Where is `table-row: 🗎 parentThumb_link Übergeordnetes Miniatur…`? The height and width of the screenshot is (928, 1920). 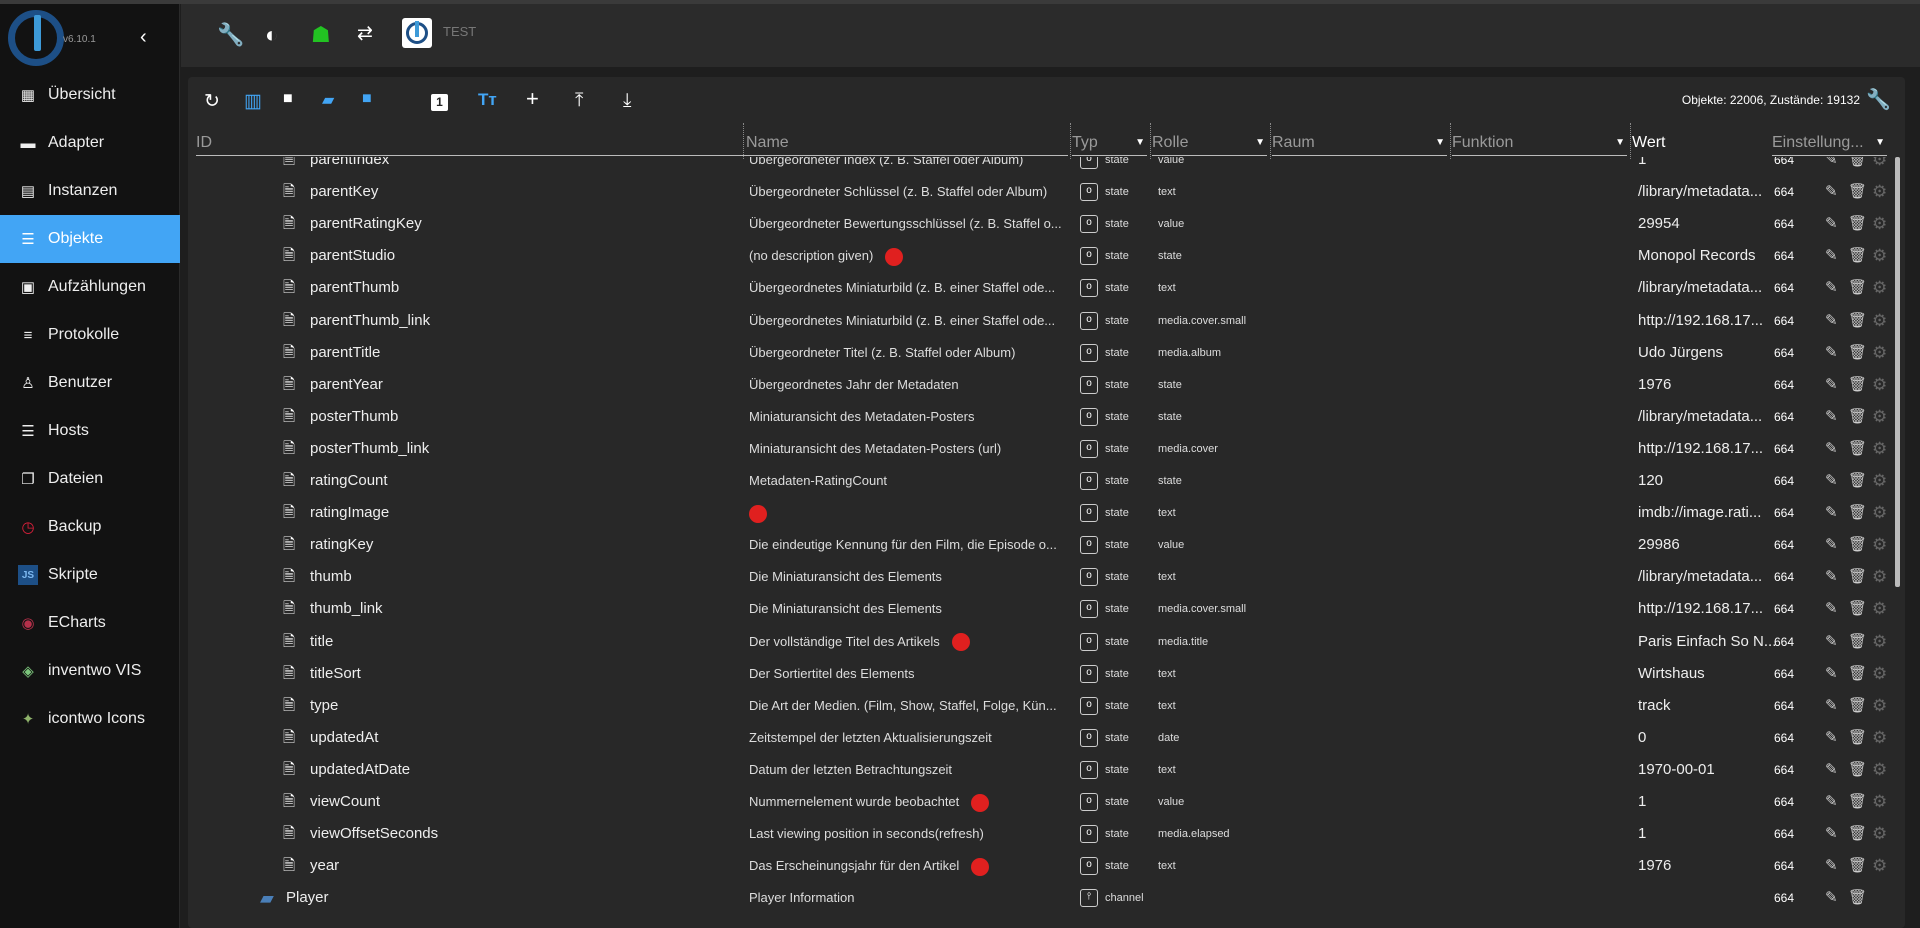
table-row: 🗎 parentThumb_link Übergeordnetes Miniatur… is located at coordinates (1038, 321).